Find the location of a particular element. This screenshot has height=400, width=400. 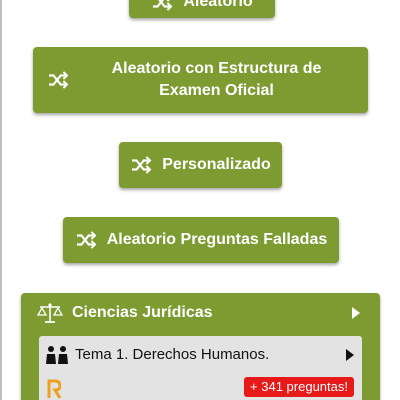

preguntas-falladas-label: Aleatorio Preguntas Falladas is located at coordinates (217, 239).